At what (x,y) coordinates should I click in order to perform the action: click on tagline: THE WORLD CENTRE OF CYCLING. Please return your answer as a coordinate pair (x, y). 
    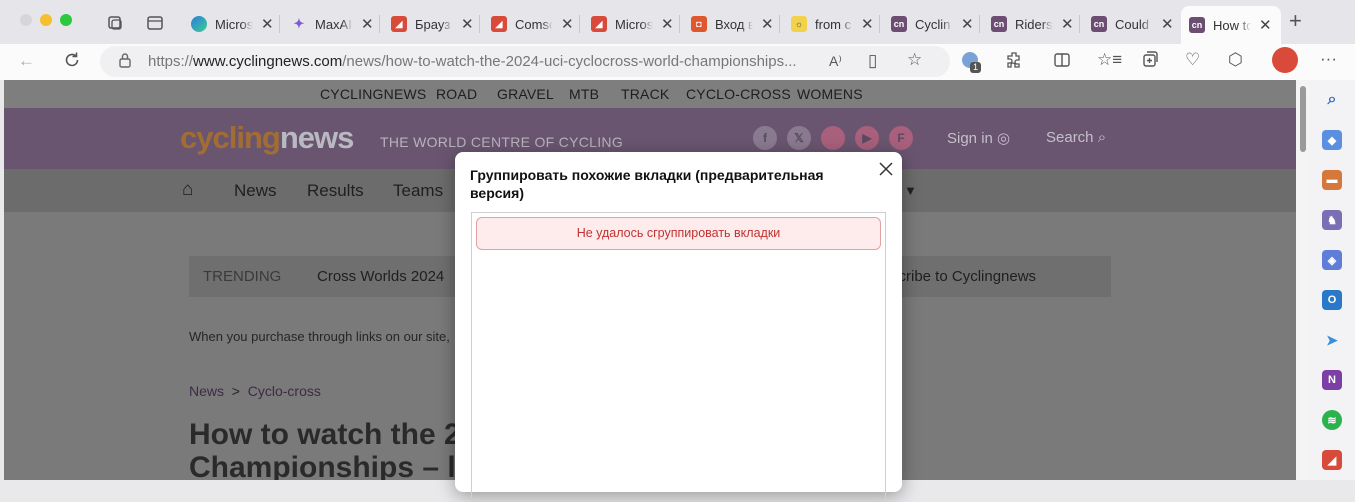
    Looking at the image, I should click on (502, 142).